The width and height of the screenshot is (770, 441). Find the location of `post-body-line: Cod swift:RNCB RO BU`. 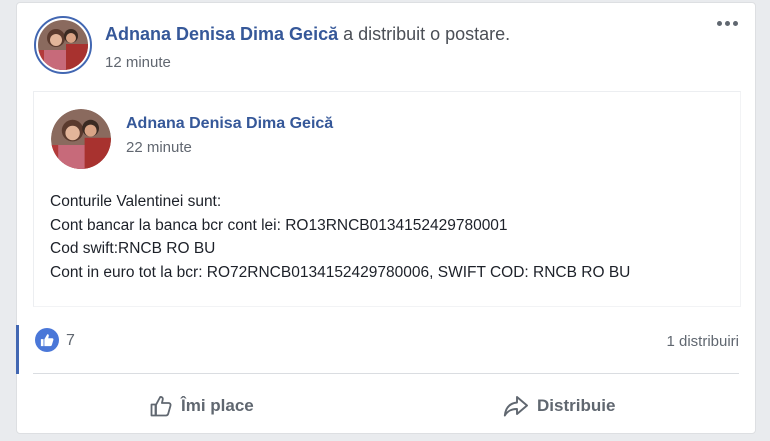

post-body-line: Cod swift:RNCB RO BU is located at coordinates (133, 248).